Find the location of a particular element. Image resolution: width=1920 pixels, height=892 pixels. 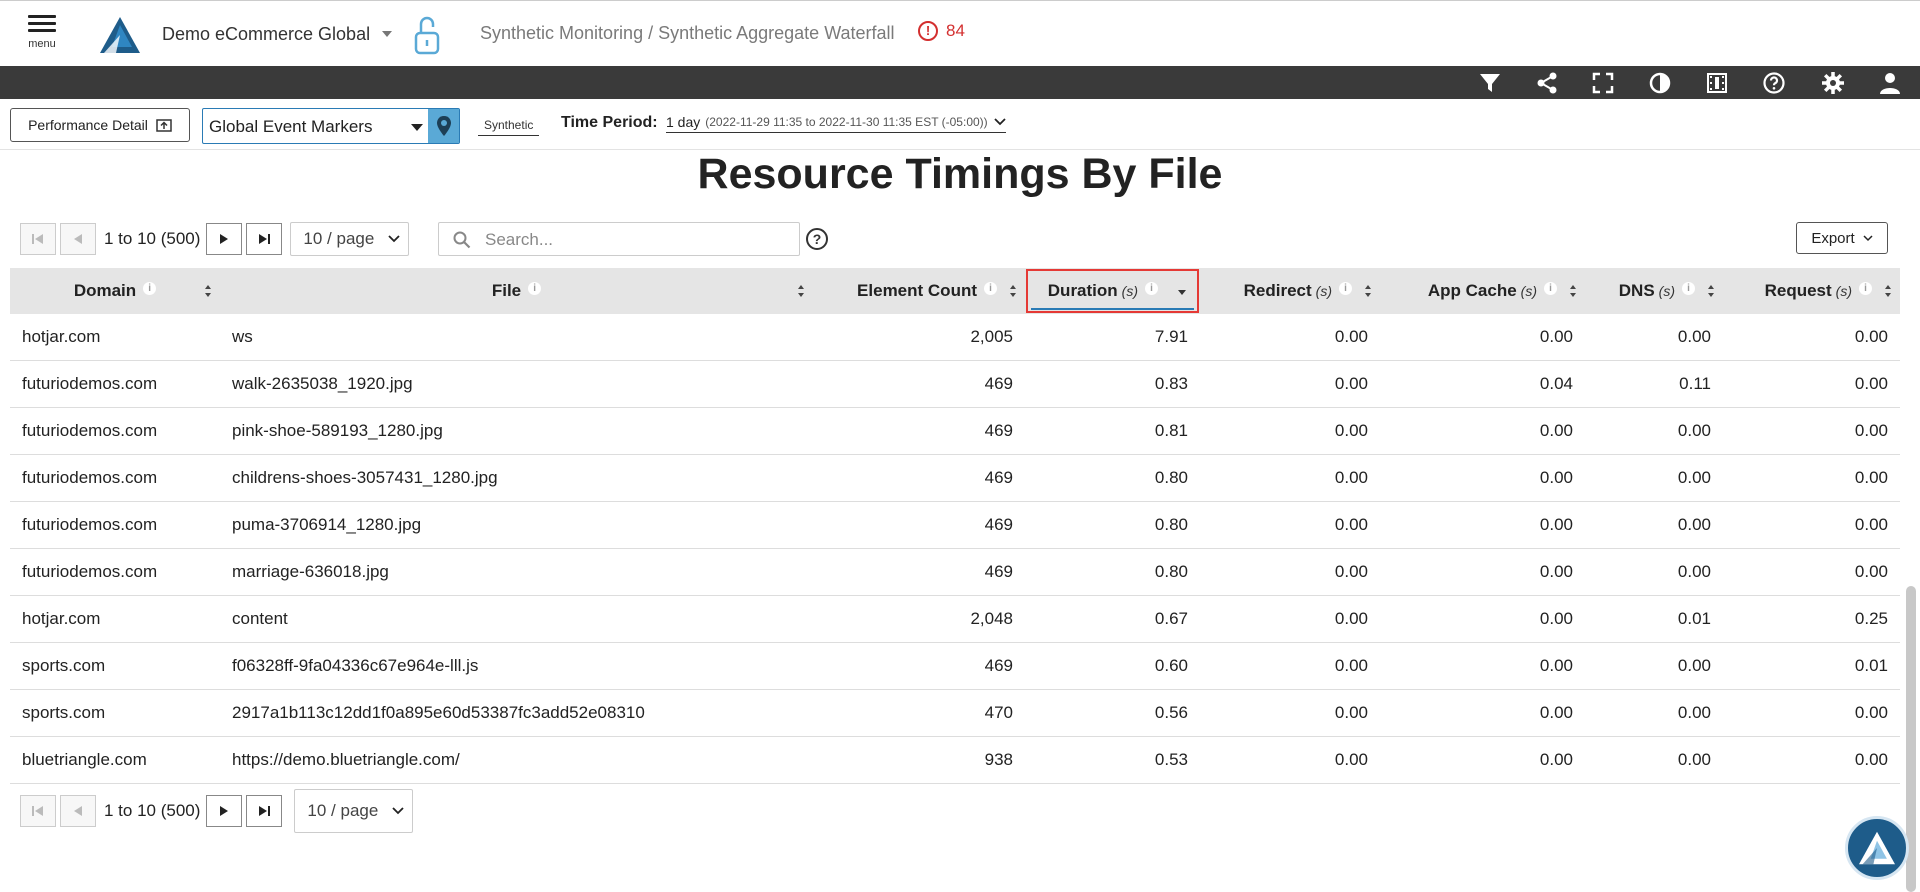

hamburger-icon is located at coordinates (42, 16).